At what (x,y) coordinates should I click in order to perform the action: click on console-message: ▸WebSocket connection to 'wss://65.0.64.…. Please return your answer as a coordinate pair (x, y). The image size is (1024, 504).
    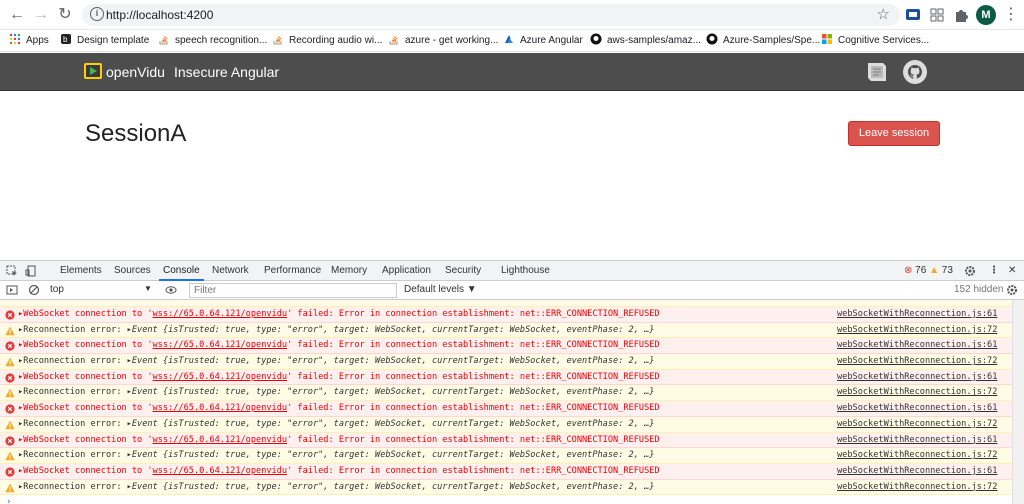
    Looking at the image, I should click on (339, 439).